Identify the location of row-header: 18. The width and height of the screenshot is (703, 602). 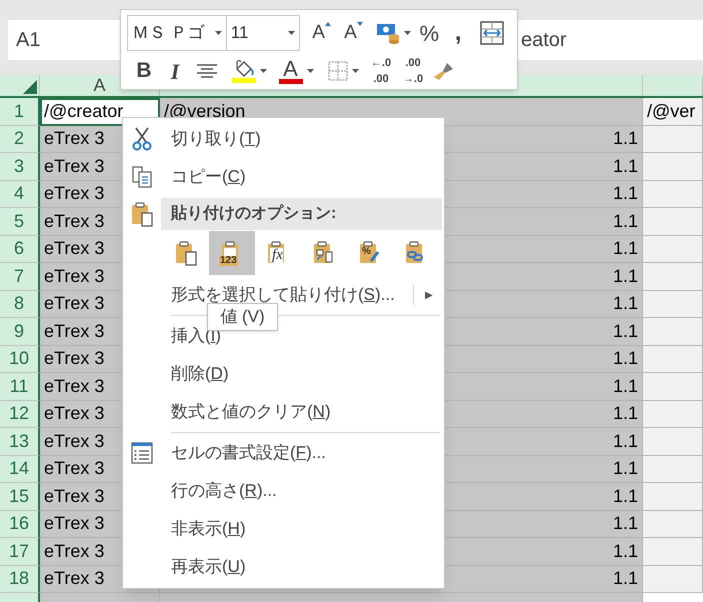
(20, 579).